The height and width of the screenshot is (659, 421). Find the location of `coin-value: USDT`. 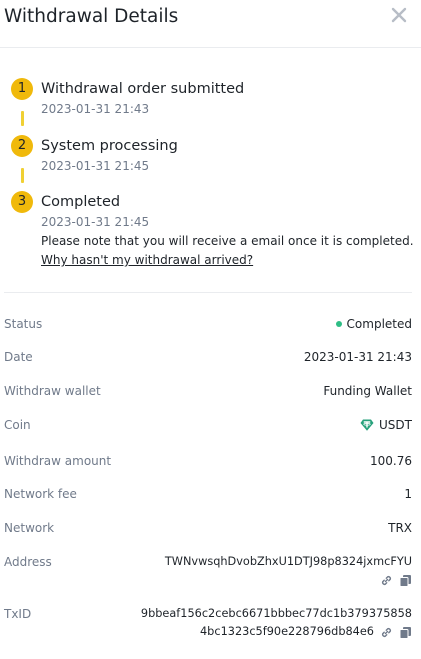

coin-value: USDT is located at coordinates (395, 425).